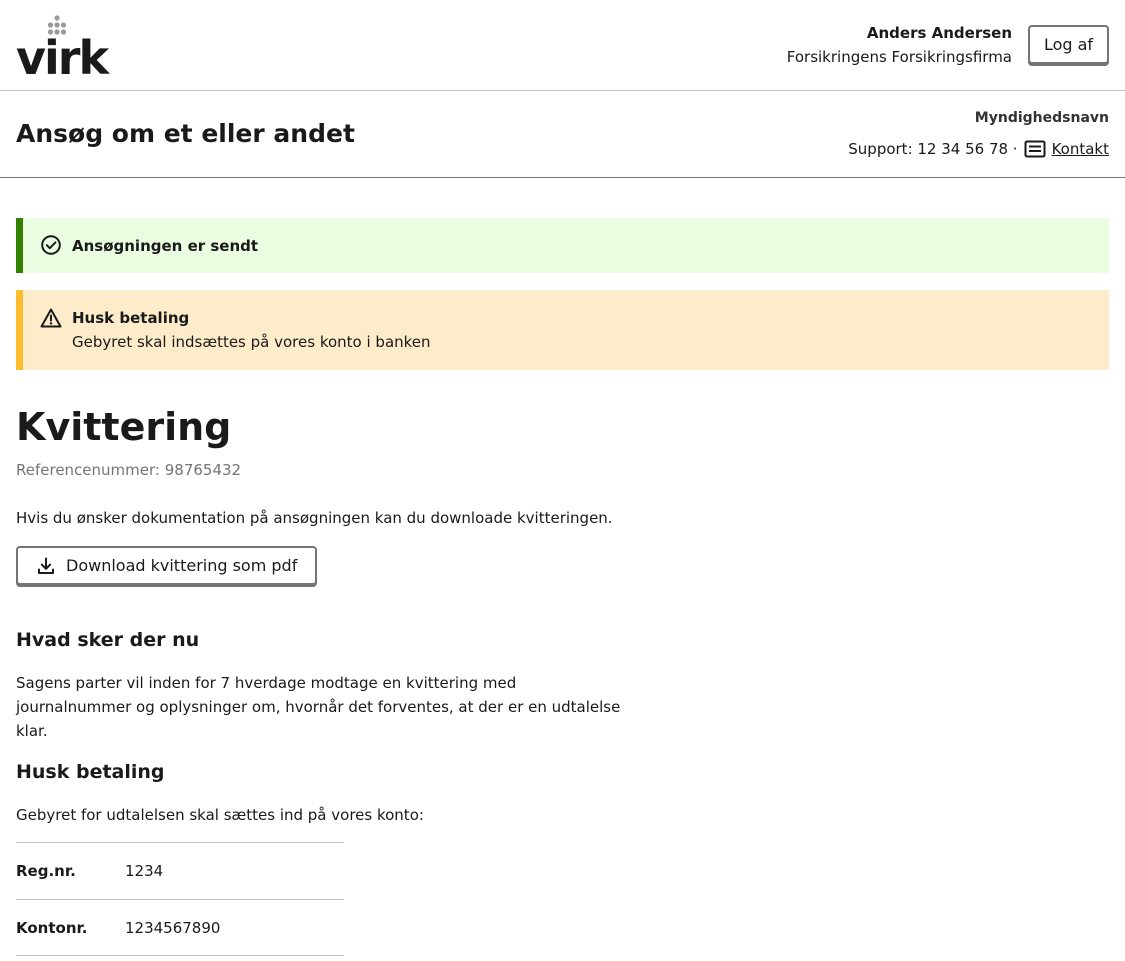  What do you see at coordinates (173, 927) in the screenshot?
I see `account-number-value: 1234567890` at bounding box center [173, 927].